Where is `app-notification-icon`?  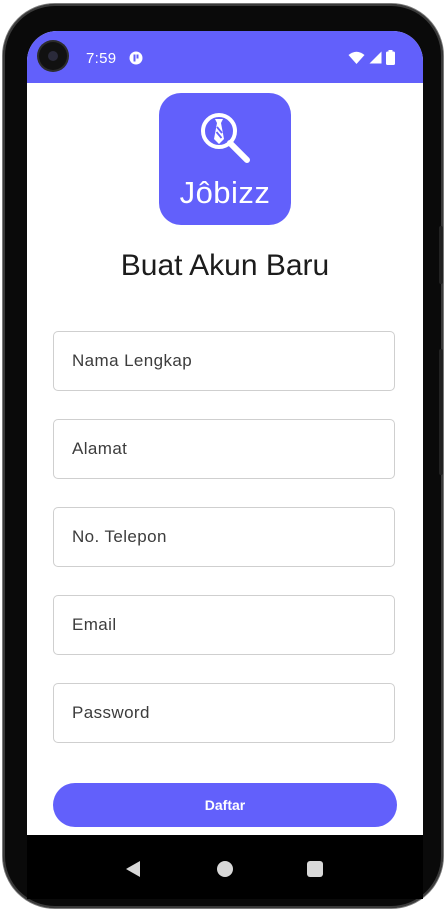
app-notification-icon is located at coordinates (136, 58).